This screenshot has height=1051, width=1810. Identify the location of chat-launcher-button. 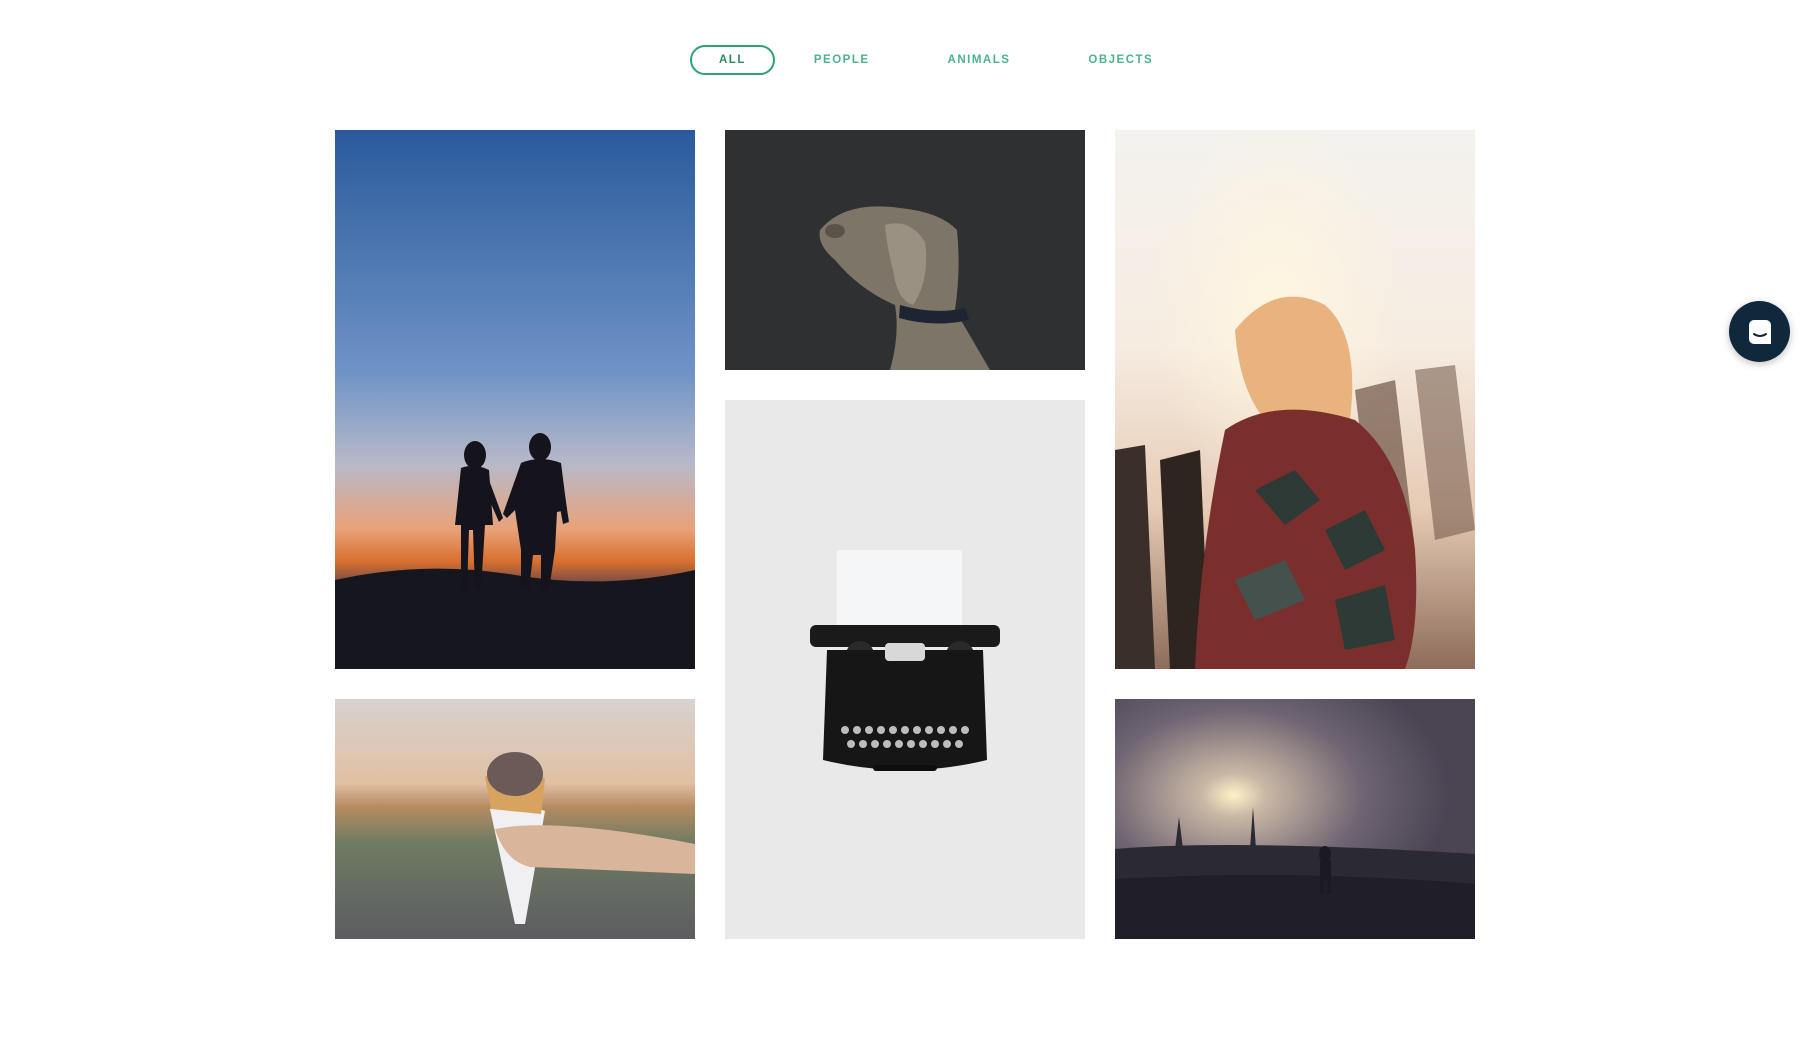
(1759, 331).